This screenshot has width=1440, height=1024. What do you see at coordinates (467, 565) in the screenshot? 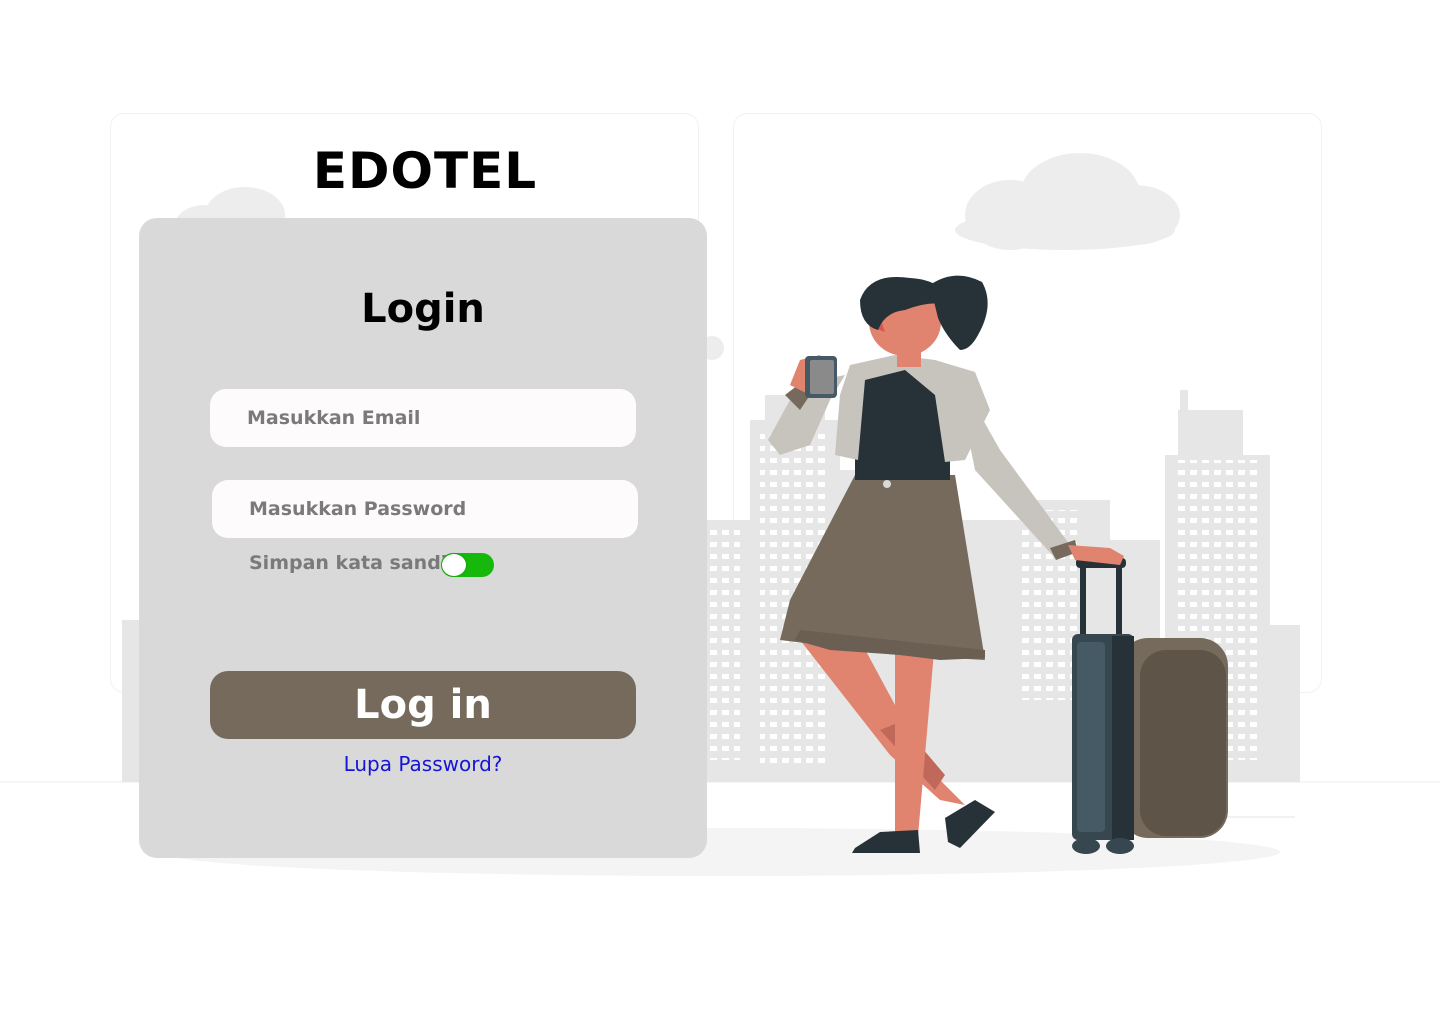
I see `remember-password-toggle` at bounding box center [467, 565].